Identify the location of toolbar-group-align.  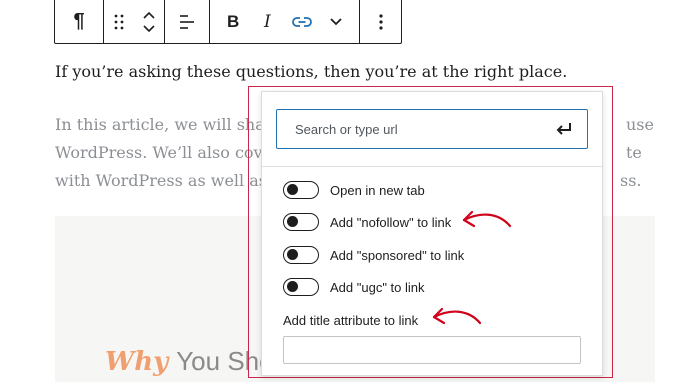
(187, 21).